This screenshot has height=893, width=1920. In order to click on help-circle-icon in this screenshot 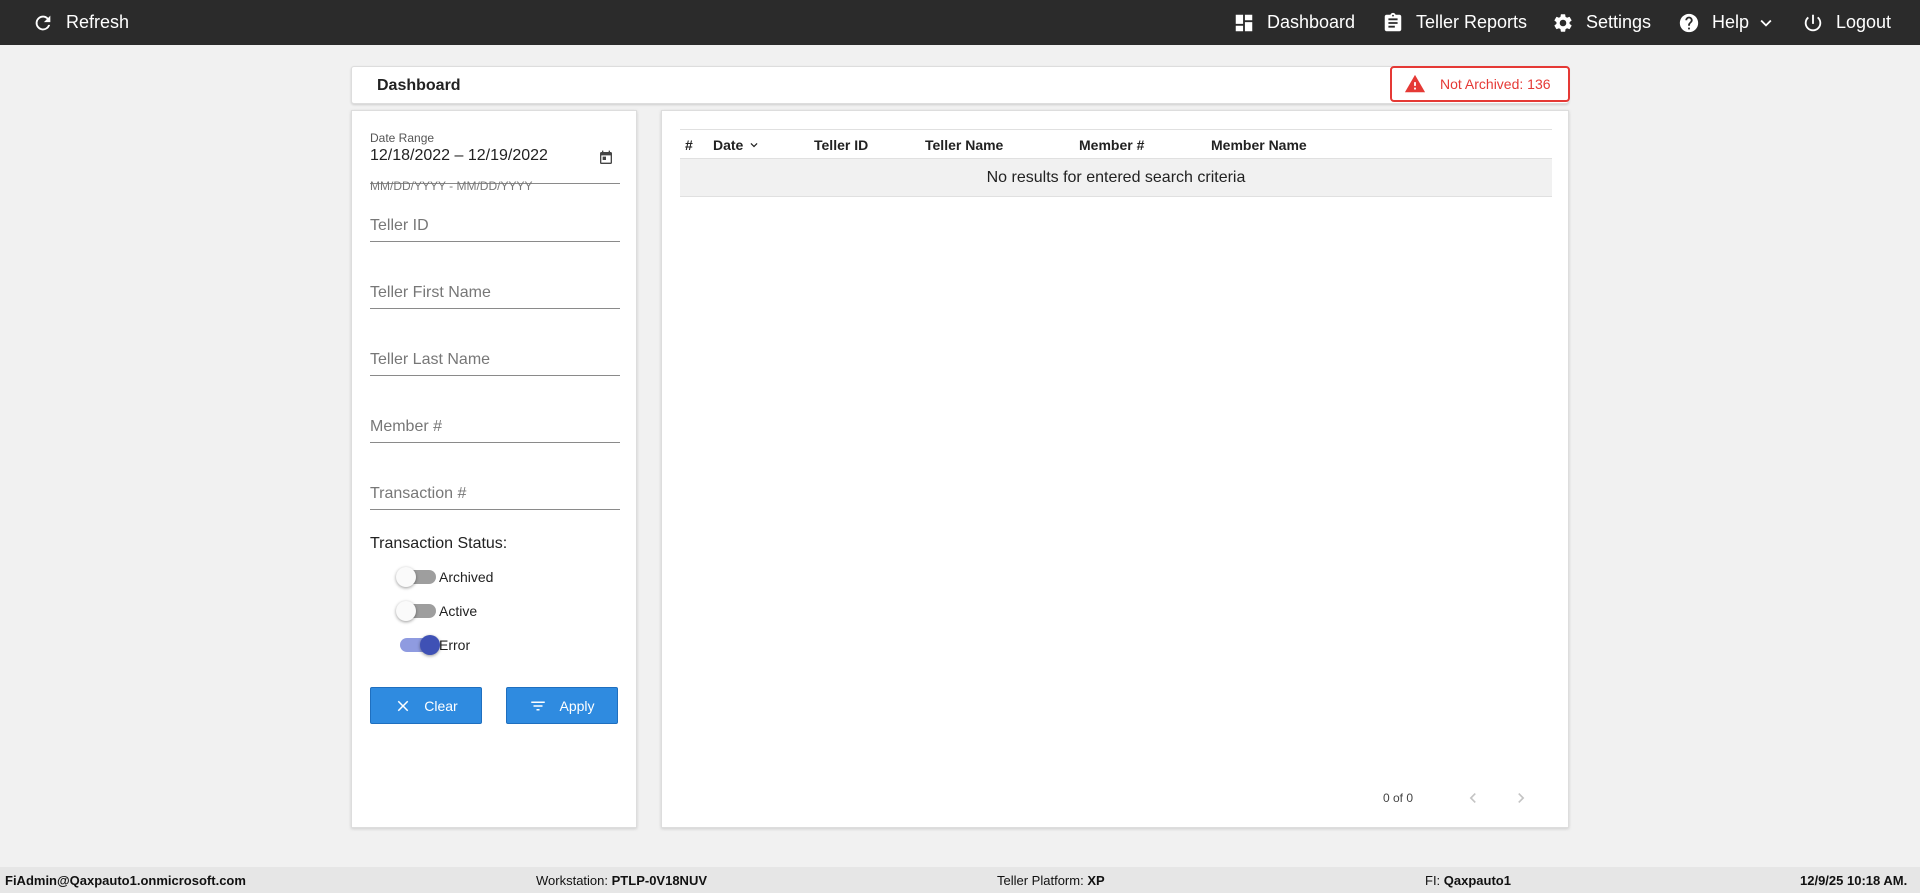, I will do `click(1689, 22)`.